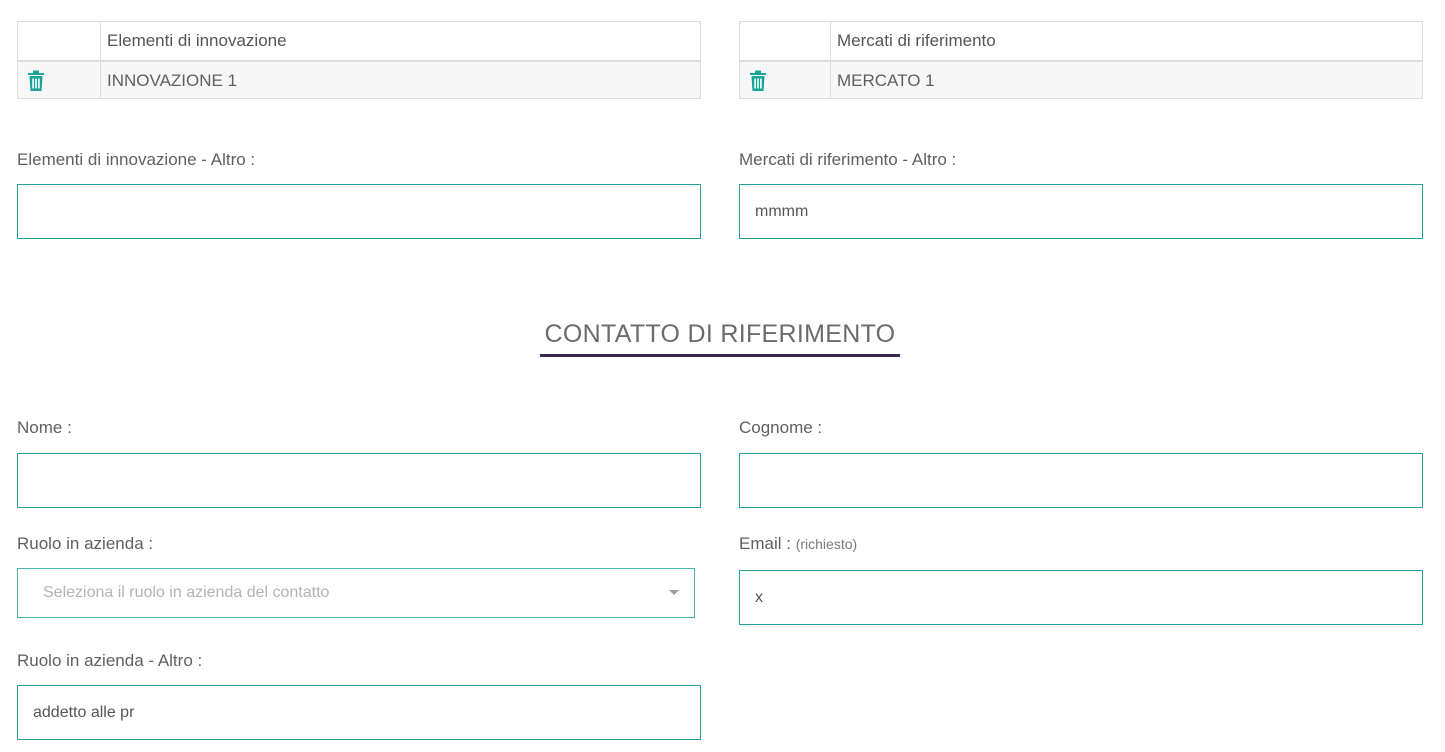  I want to click on table-cell-value: INNOVAZIONE 1, so click(172, 80).